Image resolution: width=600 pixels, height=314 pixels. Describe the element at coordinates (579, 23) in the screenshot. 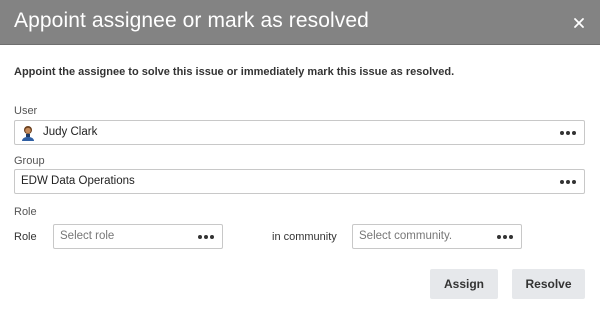

I see `close-icon` at that location.